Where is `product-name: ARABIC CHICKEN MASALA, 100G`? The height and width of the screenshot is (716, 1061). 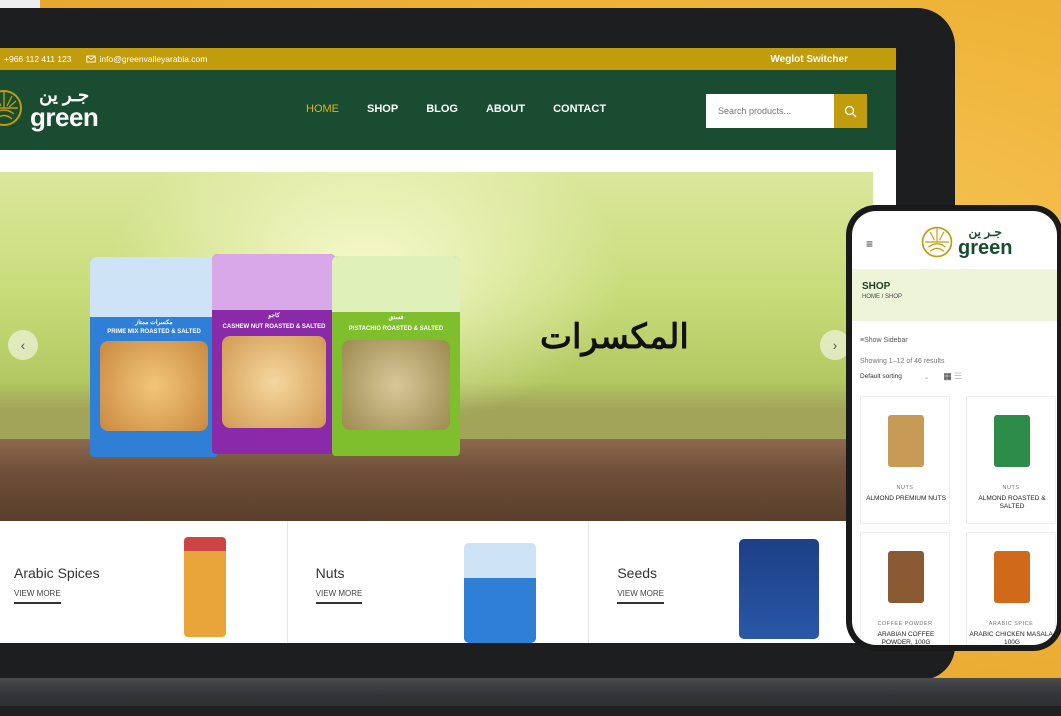
product-name: ARABIC CHICKEN MASALA, 100G is located at coordinates (1012, 638).